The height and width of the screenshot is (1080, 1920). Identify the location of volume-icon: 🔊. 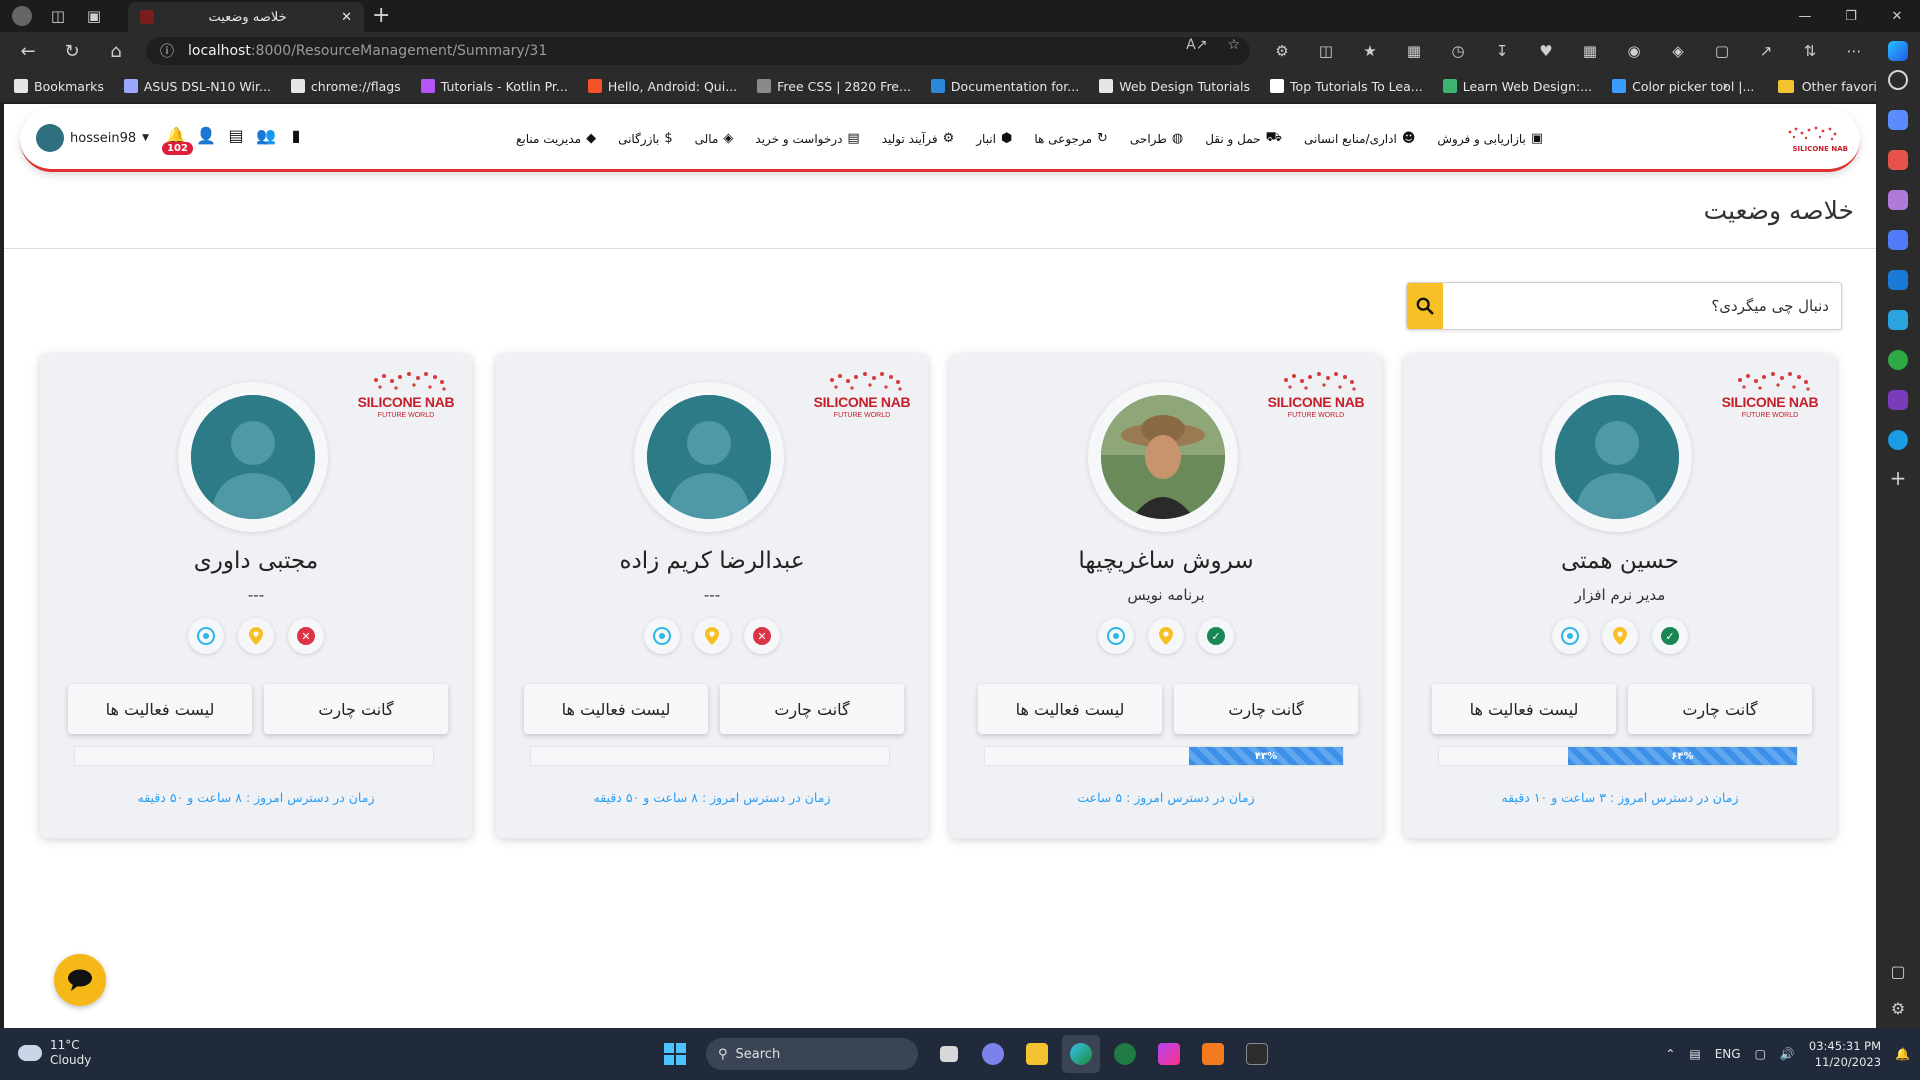
(1787, 1054).